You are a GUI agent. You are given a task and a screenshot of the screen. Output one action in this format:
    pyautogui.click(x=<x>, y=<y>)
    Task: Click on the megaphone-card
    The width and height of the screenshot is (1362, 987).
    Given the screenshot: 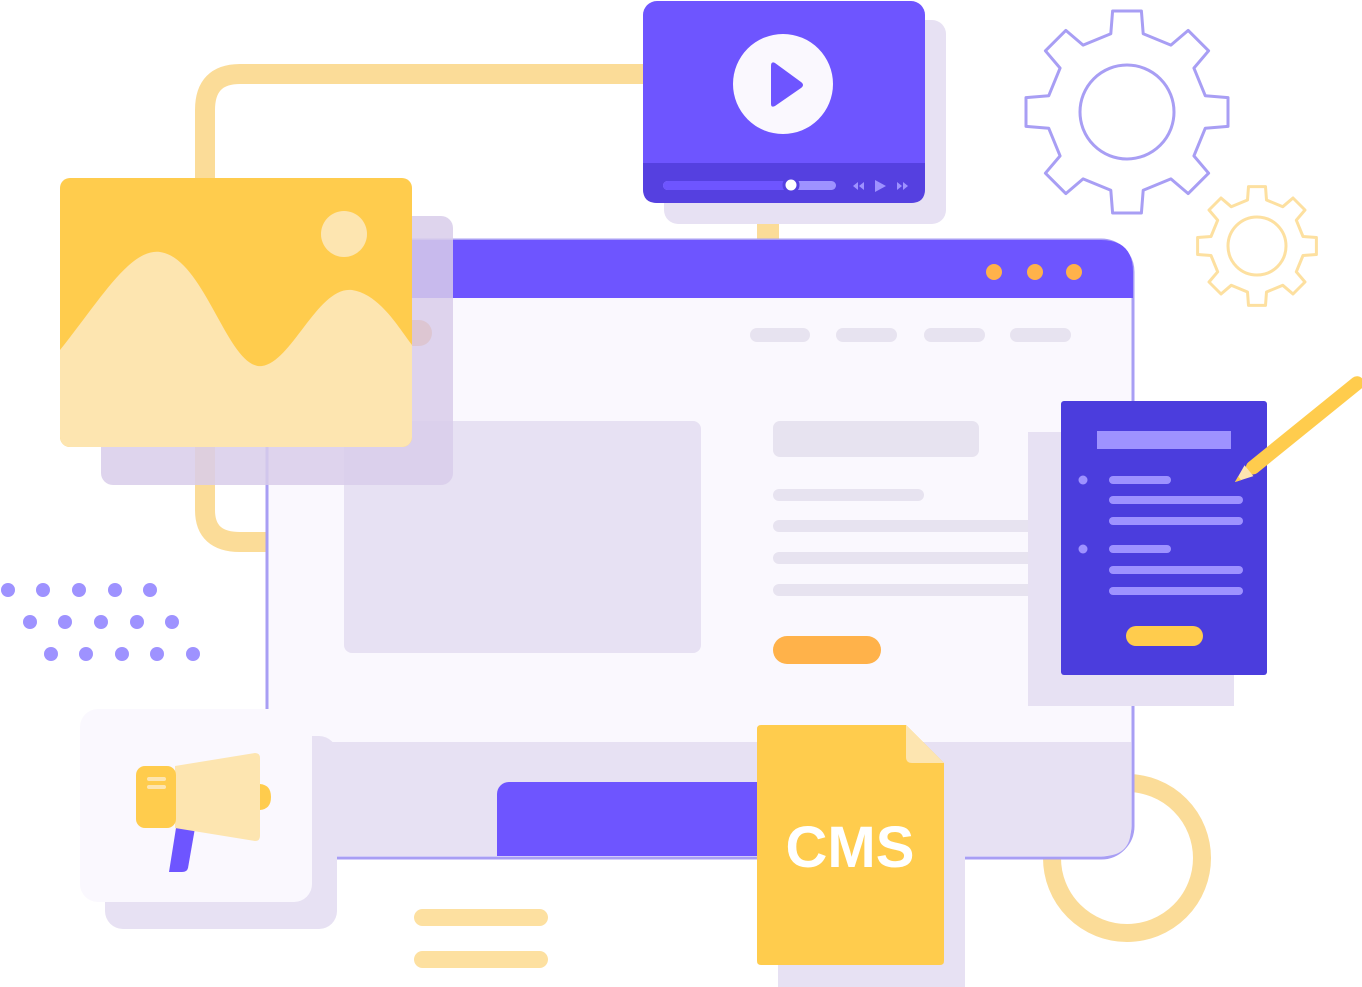 What is the action you would take?
    pyautogui.click(x=208, y=819)
    